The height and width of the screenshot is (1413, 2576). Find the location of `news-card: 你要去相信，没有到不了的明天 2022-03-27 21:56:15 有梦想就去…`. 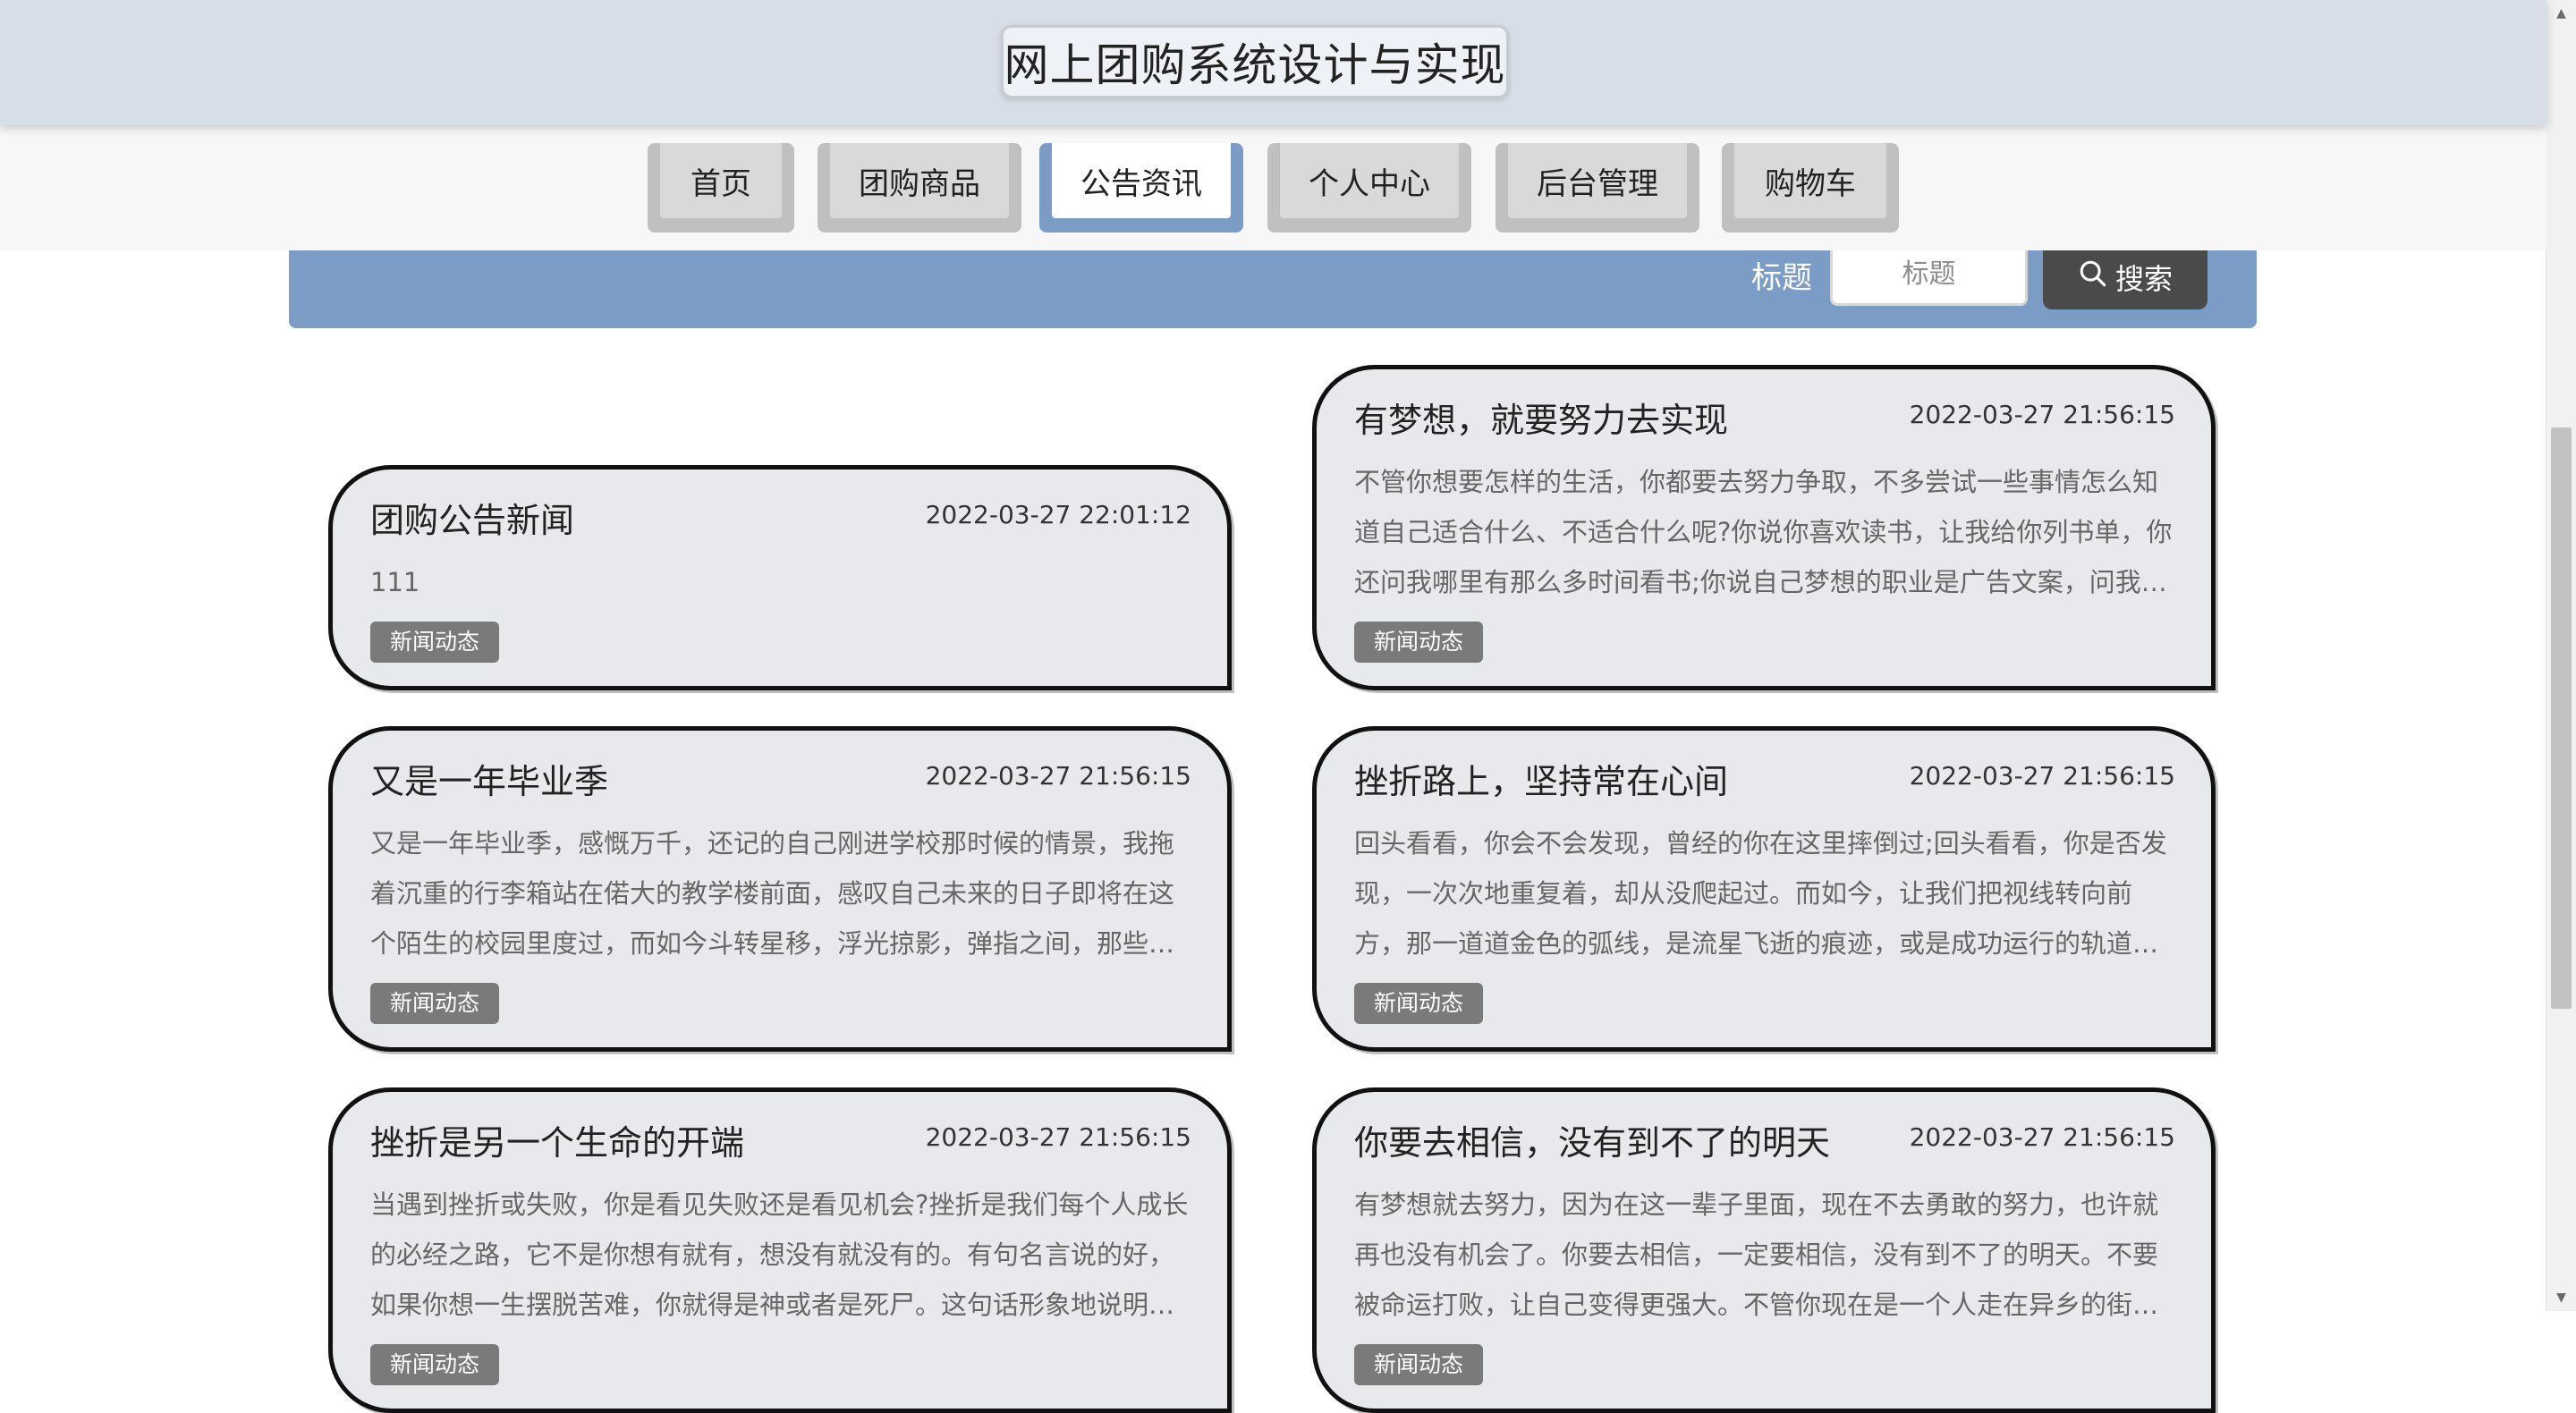

news-card: 你要去相信，没有到不了的明天 2022-03-27 21:56:15 有梦想就去… is located at coordinates (1764, 1250).